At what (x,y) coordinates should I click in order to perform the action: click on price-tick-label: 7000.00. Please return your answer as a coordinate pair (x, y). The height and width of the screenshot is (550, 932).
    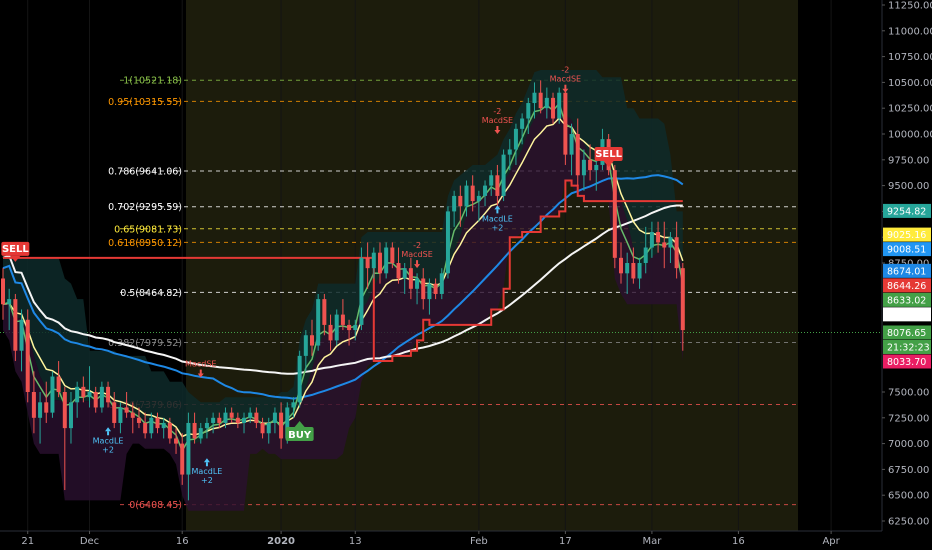
    Looking at the image, I should click on (908, 444).